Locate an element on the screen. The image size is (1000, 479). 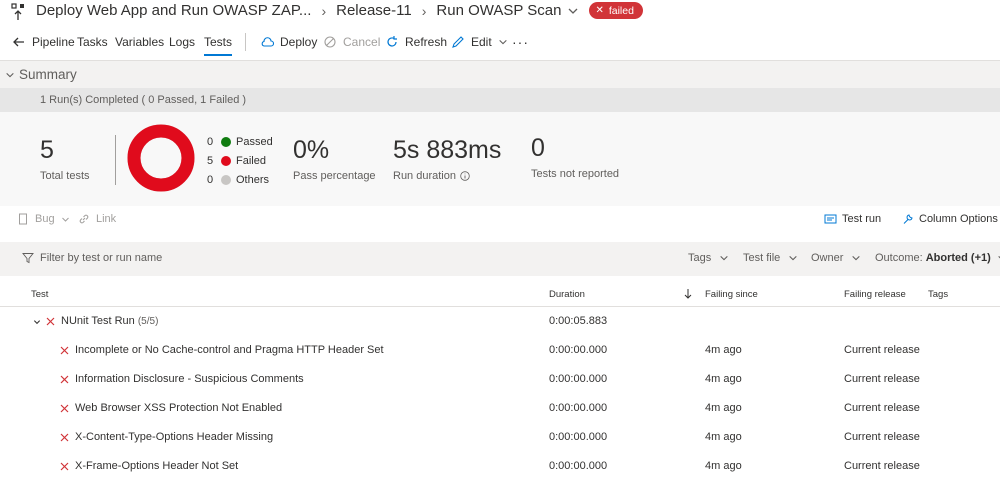
info-icon is located at coordinates (465, 176).